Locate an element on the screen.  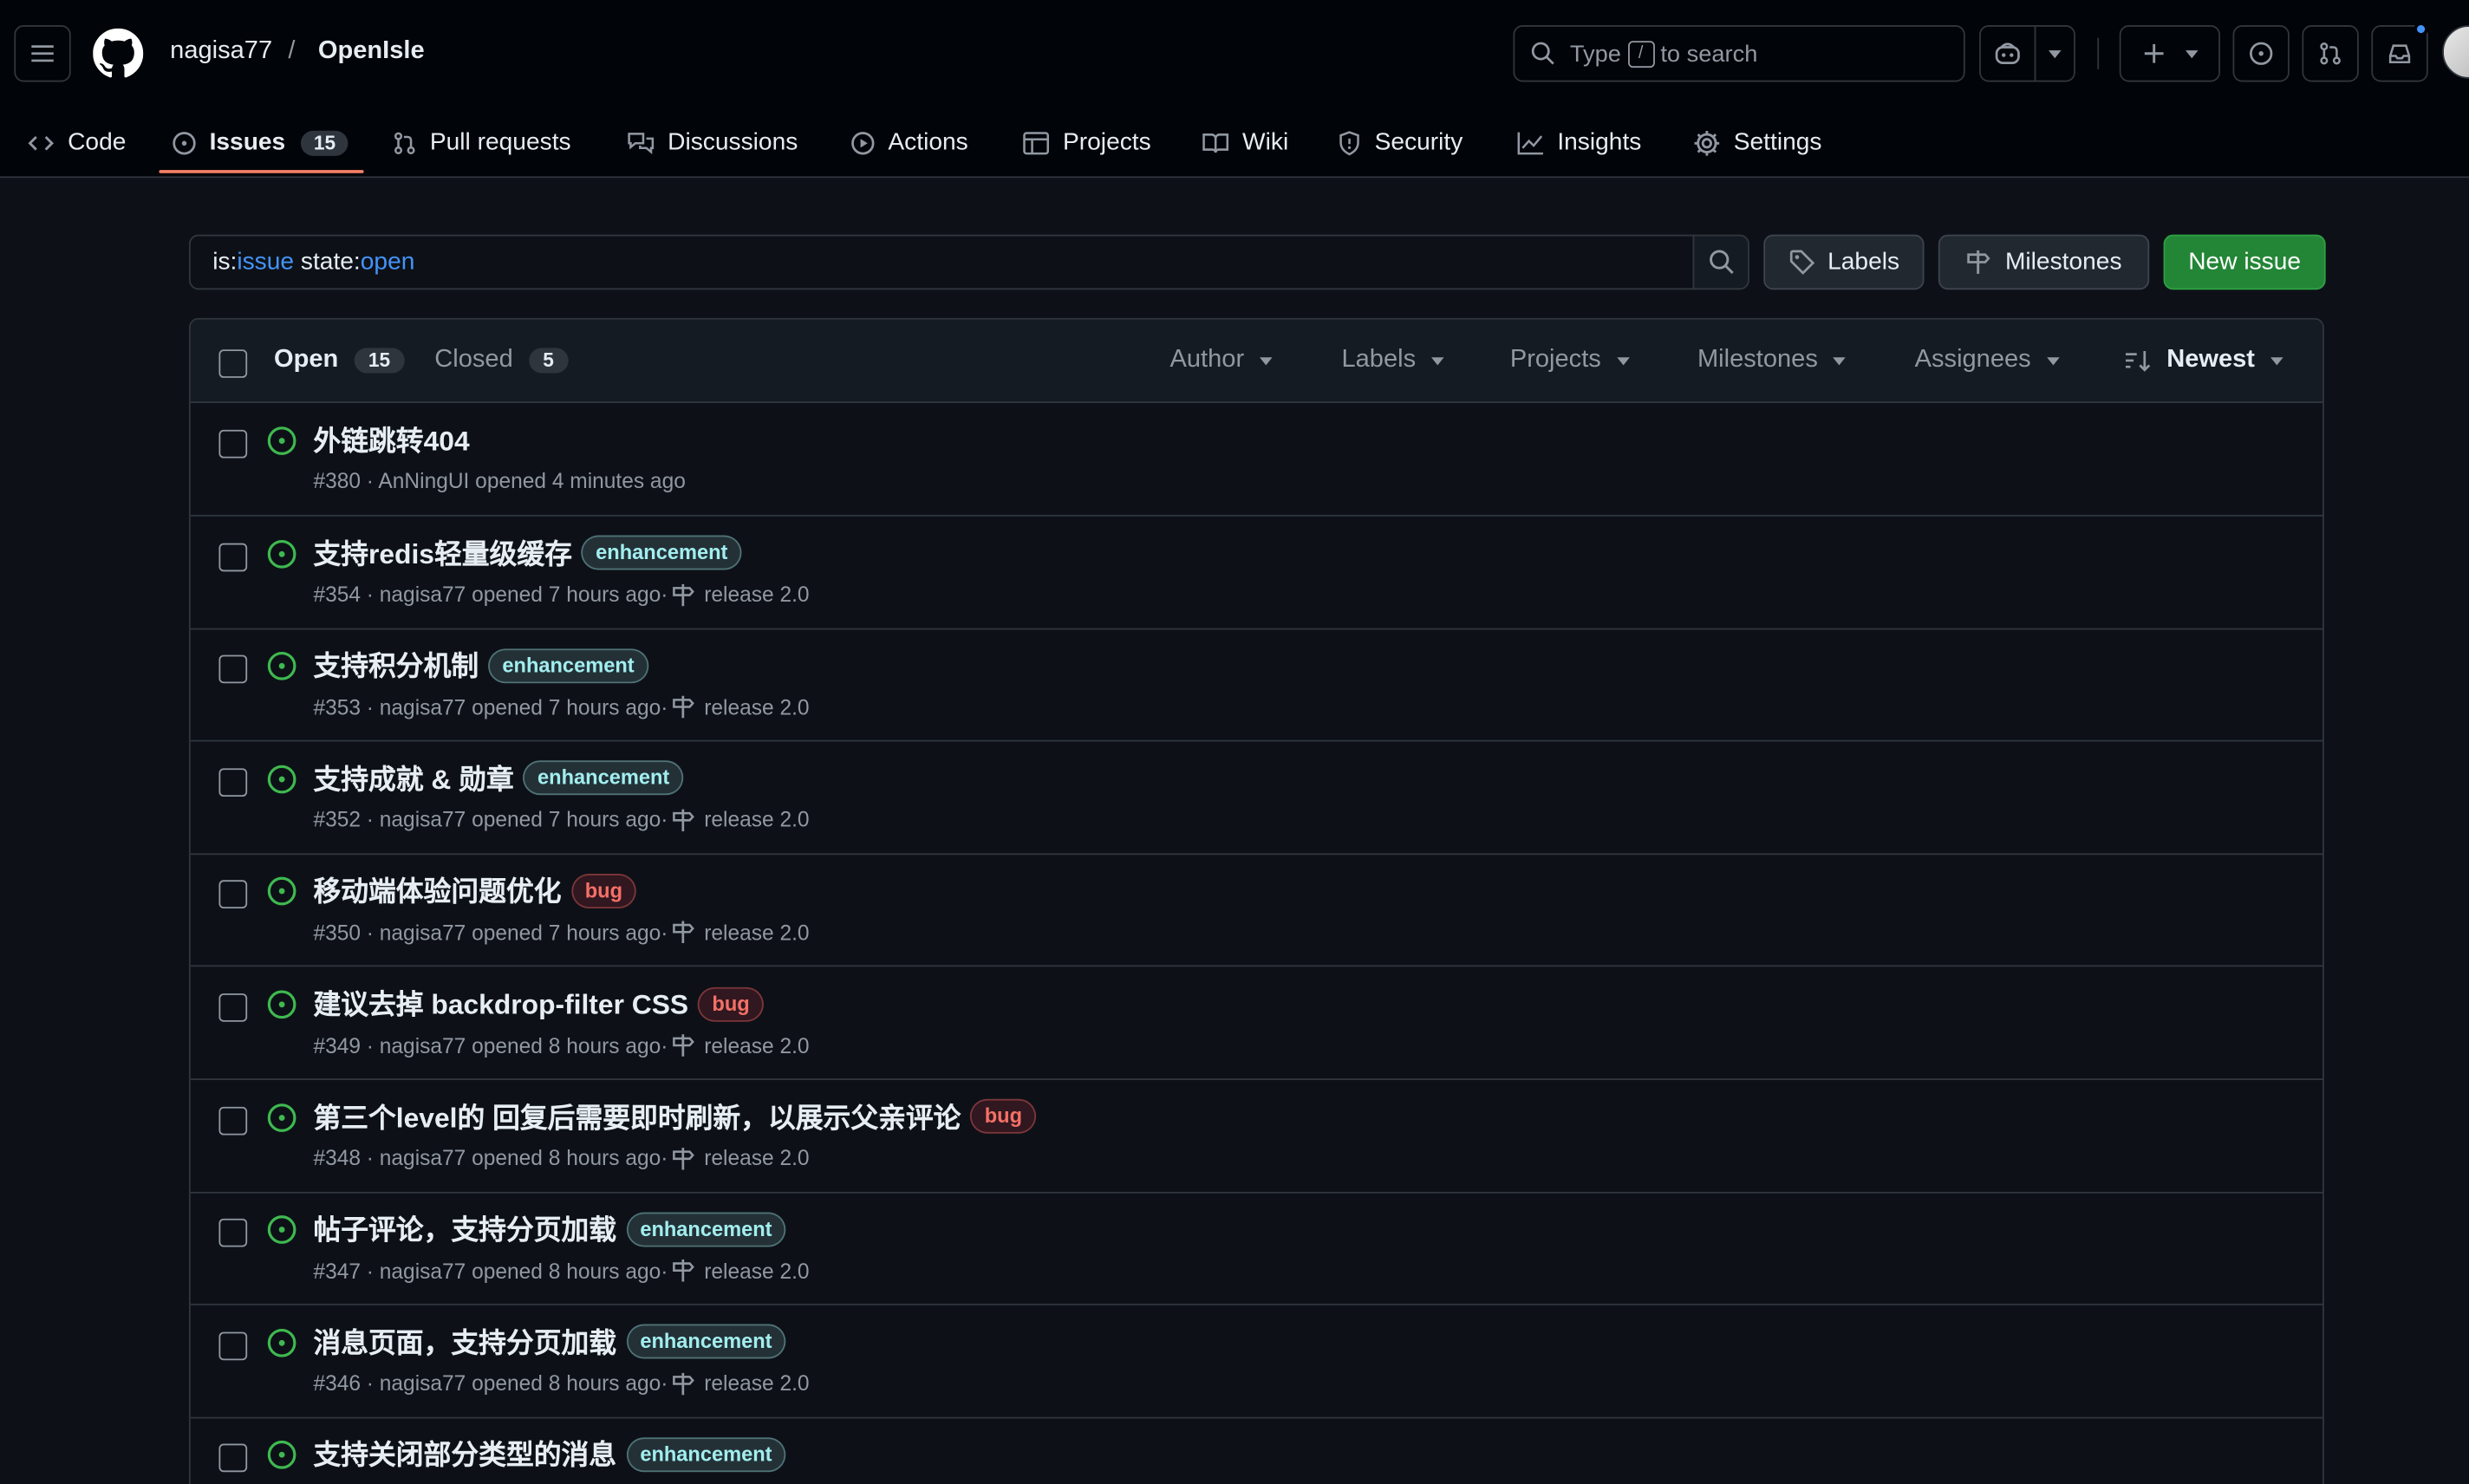
labels-filter-label: Labels is located at coordinates (1379, 360).